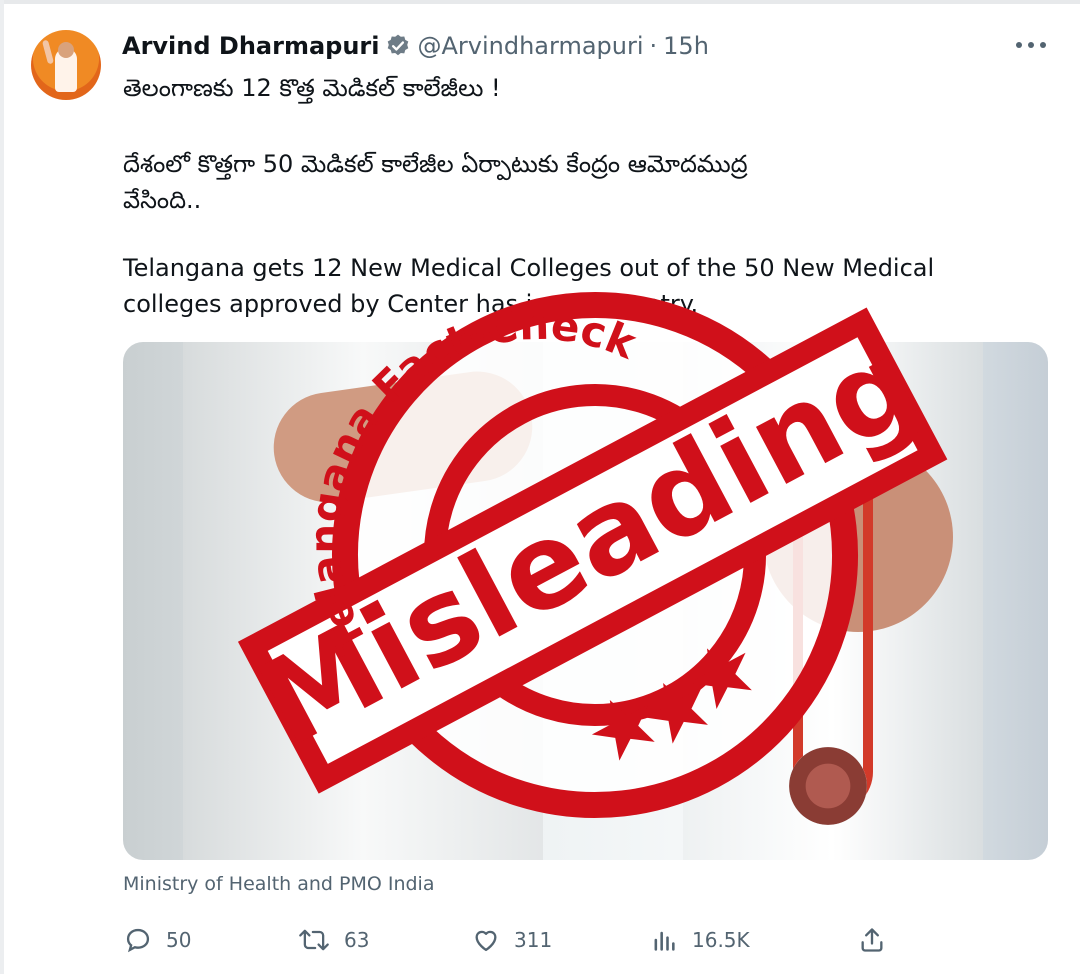  I want to click on media-caption: Ministry of Health and PMO India, so click(278, 884).